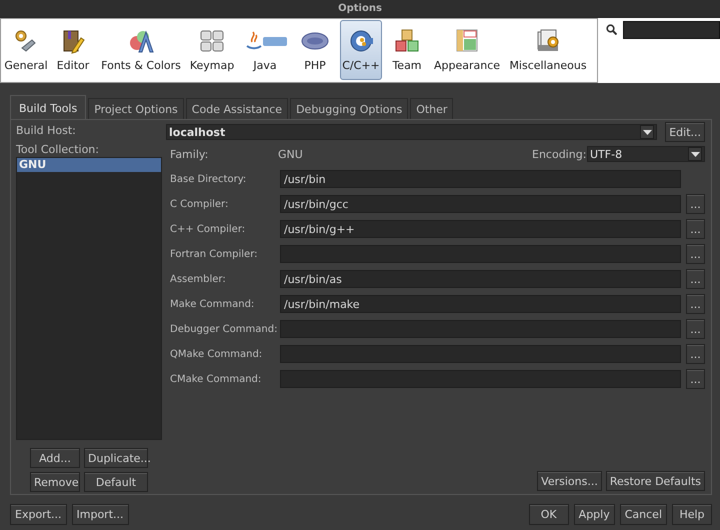  What do you see at coordinates (216, 354) in the screenshot?
I see `field-label: QMake Command:` at bounding box center [216, 354].